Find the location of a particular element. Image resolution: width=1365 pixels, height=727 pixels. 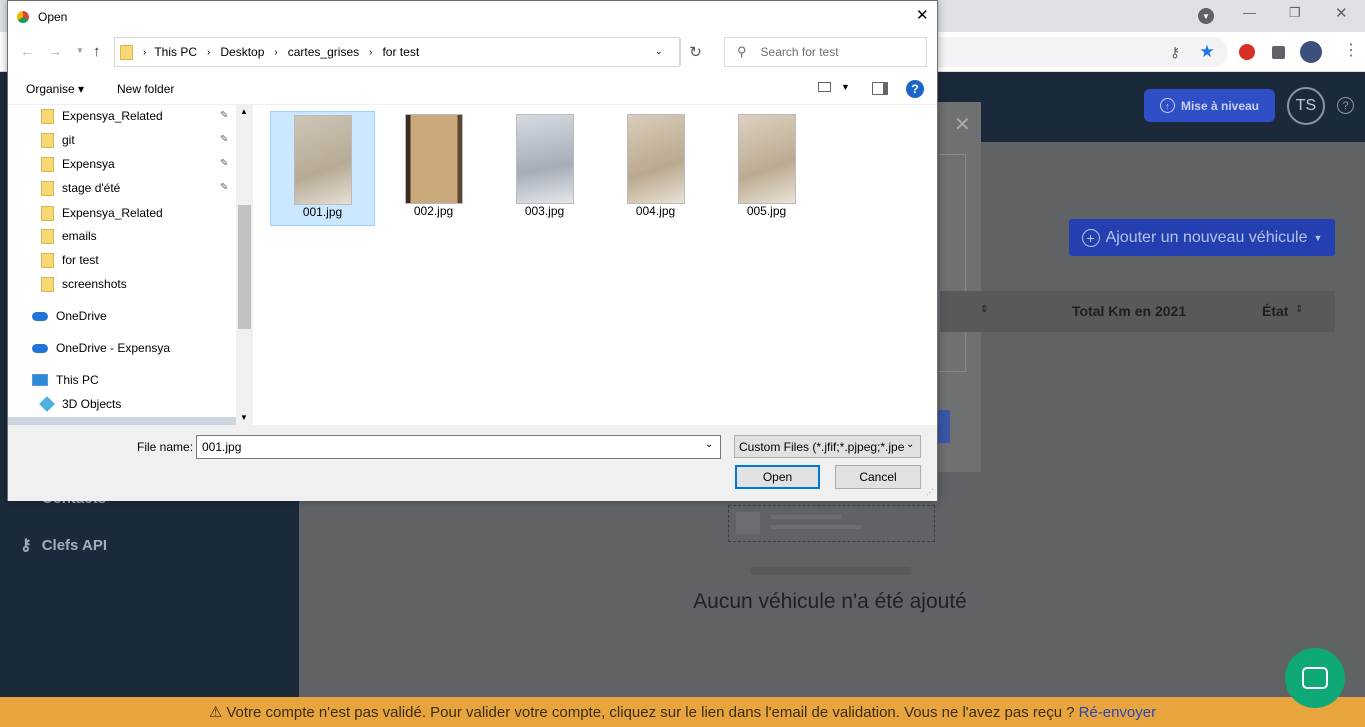

extension-adblock-icon is located at coordinates (1247, 52).